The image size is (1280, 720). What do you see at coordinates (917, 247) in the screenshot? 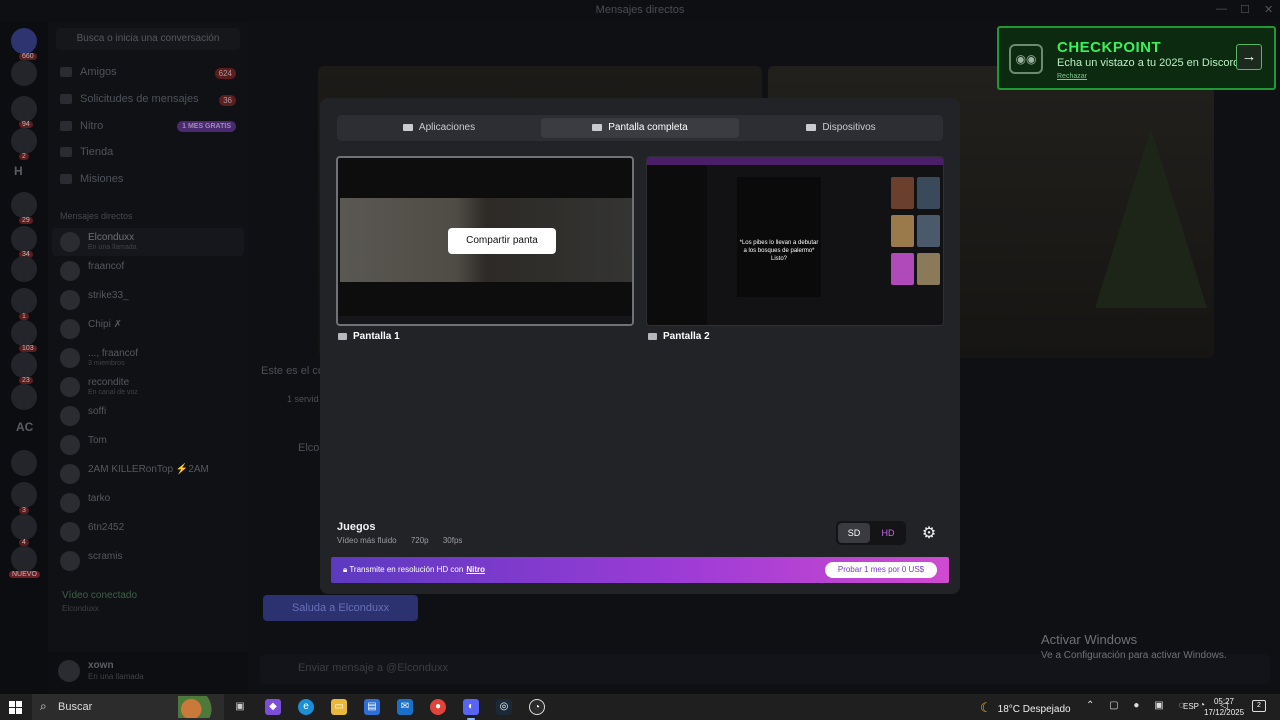
I see `preview-thumbnail-grid` at bounding box center [917, 247].